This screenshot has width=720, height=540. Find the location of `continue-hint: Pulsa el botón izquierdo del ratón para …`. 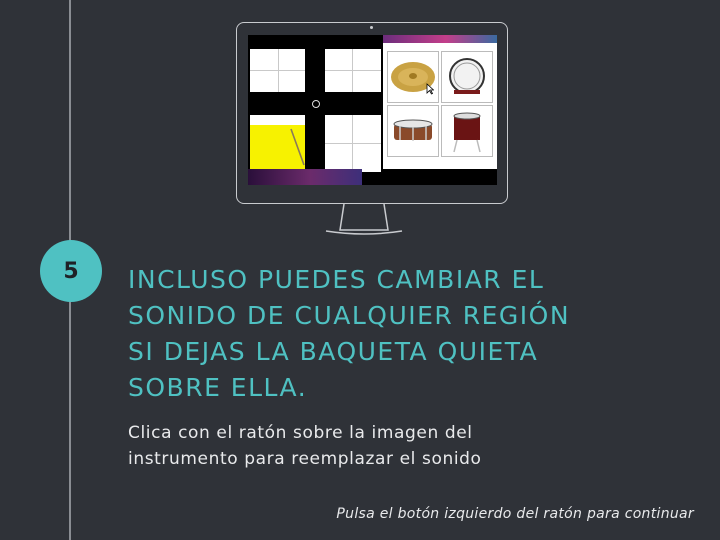

continue-hint: Pulsa el botón izquierdo del ratón para … is located at coordinates (515, 514).